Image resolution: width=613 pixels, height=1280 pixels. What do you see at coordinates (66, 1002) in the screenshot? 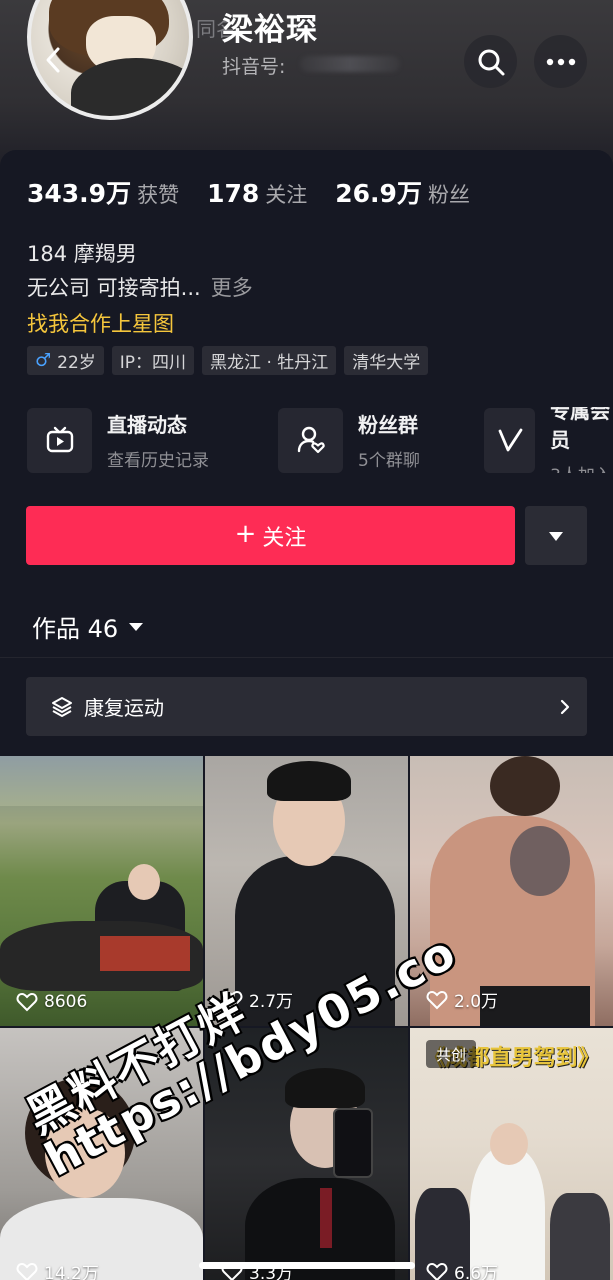
I see `video-likes-count: 8606` at bounding box center [66, 1002].